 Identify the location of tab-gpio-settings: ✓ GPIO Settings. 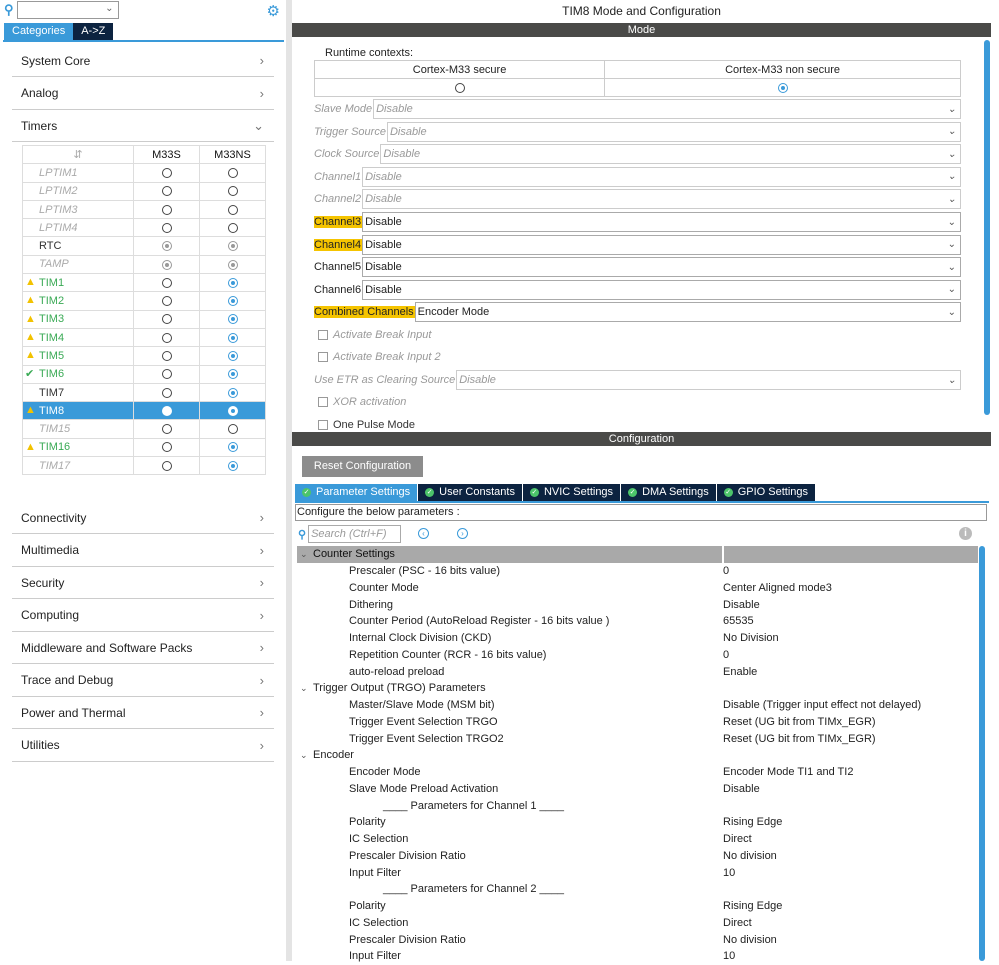
(766, 492).